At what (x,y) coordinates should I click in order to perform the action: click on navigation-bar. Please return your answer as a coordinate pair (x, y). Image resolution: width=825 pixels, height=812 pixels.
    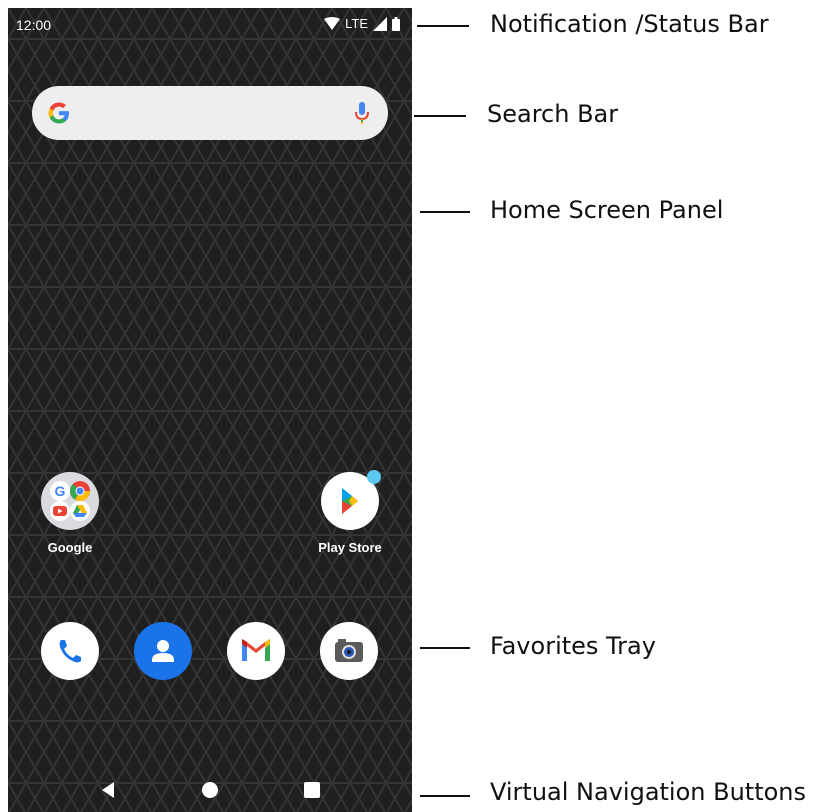
    Looking at the image, I should click on (210, 790).